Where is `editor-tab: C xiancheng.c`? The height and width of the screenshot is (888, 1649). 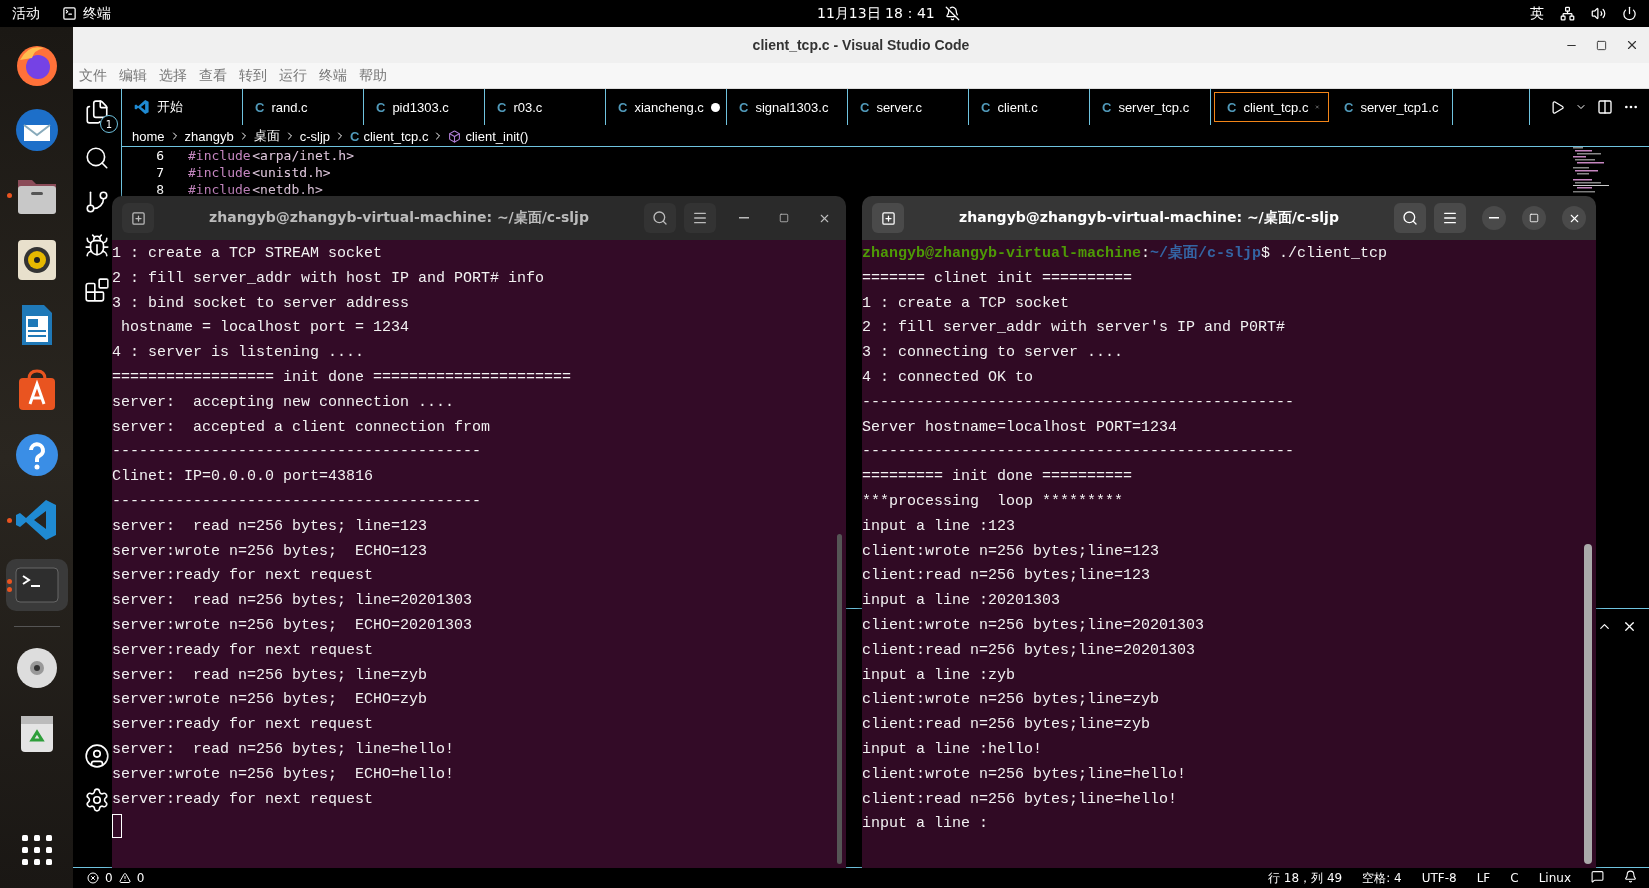
editor-tab: C xiancheng.c is located at coordinates (666, 107).